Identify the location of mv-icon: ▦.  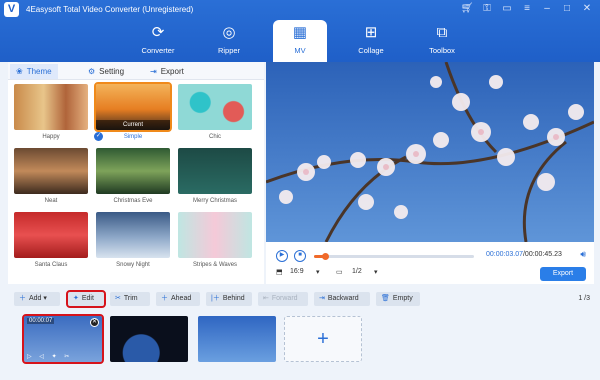
(300, 32).